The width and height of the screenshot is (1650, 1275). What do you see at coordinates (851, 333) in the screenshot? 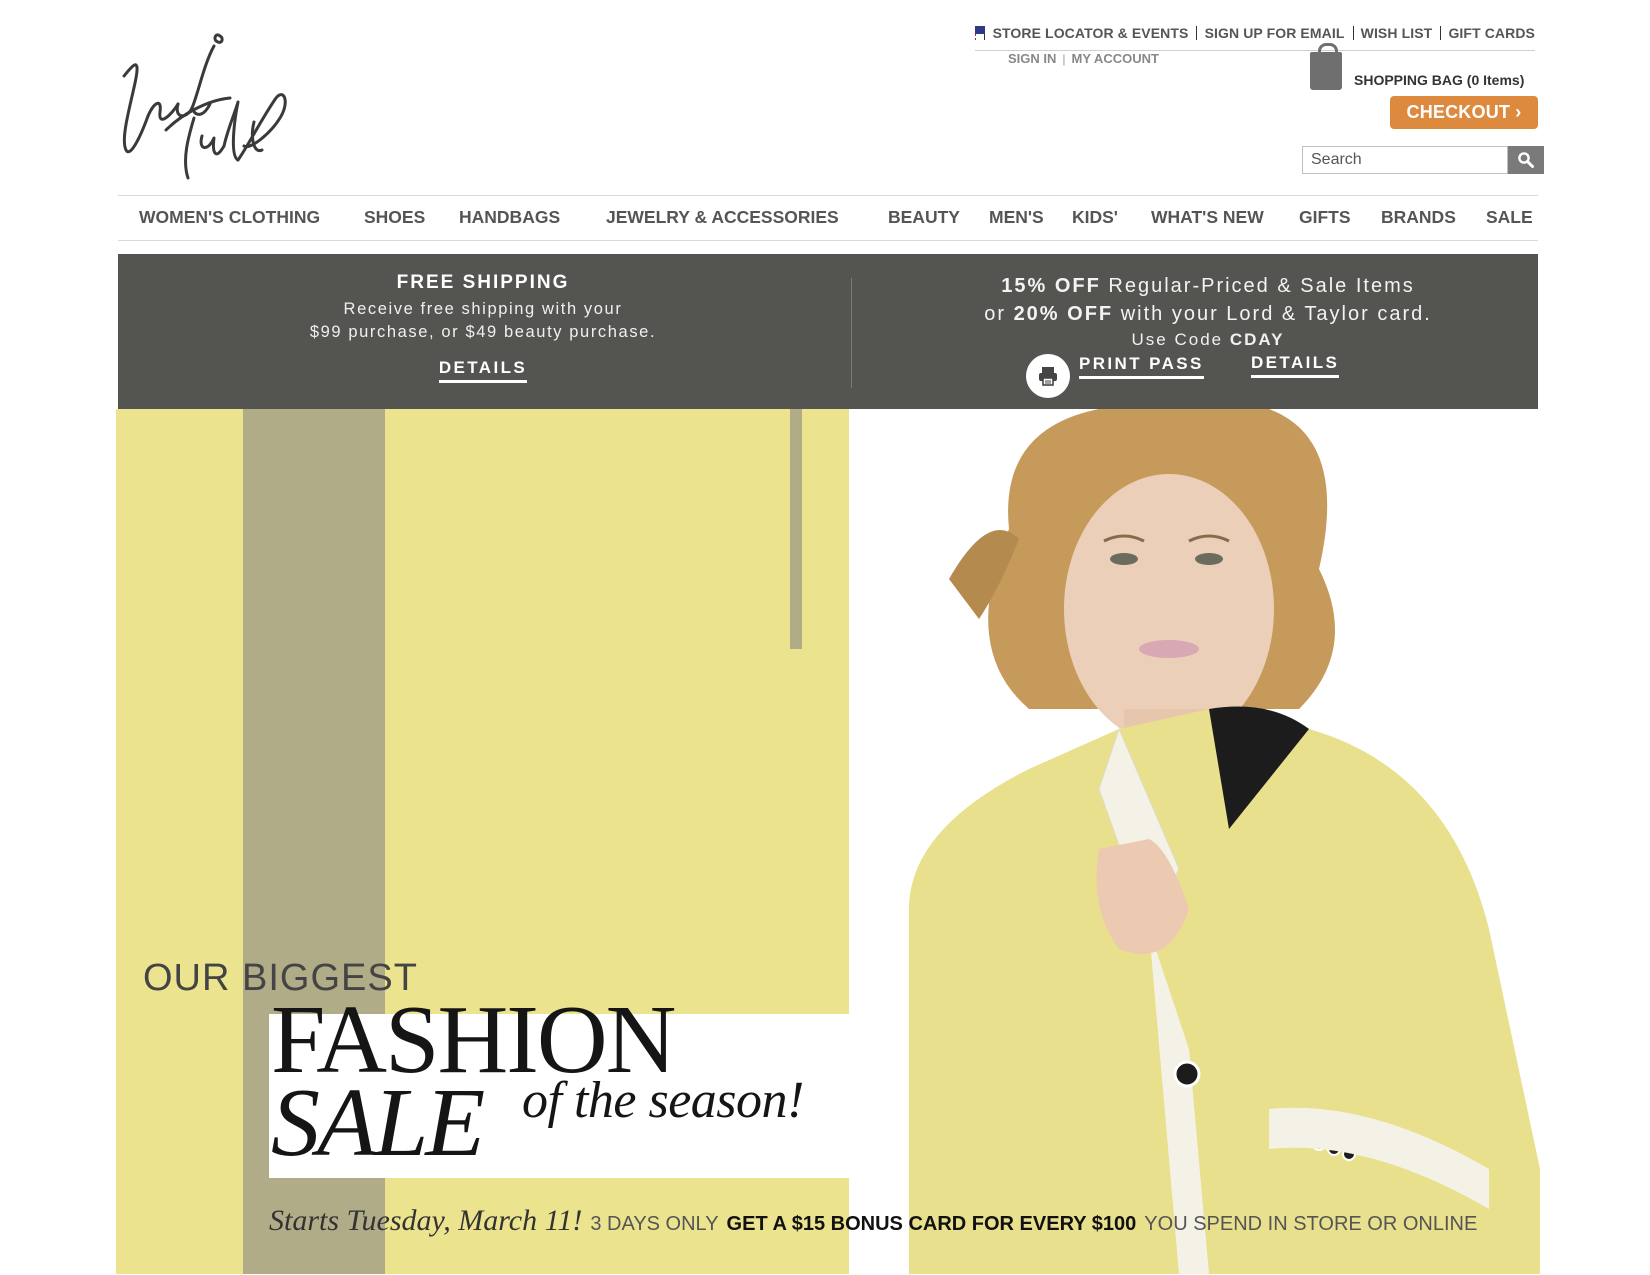
I see `promo-divider` at bounding box center [851, 333].